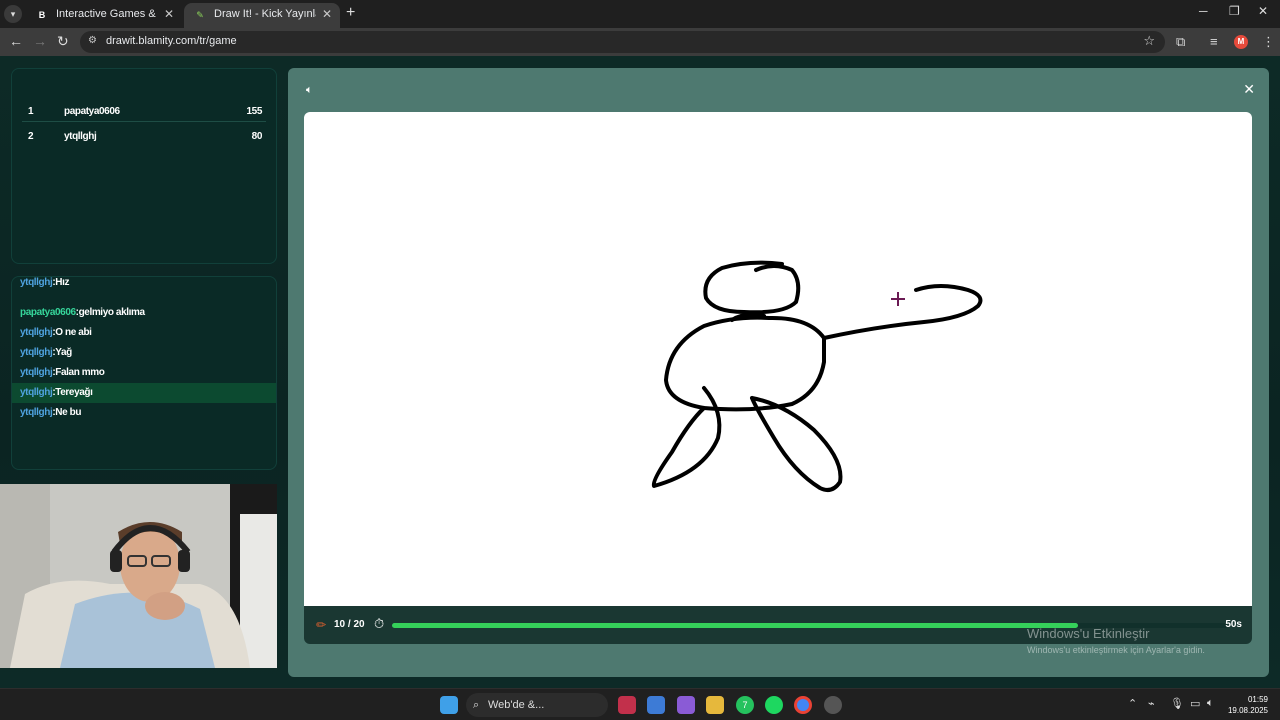 The image size is (1280, 720). I want to click on bookmark-star-icon: ☆, so click(1149, 41).